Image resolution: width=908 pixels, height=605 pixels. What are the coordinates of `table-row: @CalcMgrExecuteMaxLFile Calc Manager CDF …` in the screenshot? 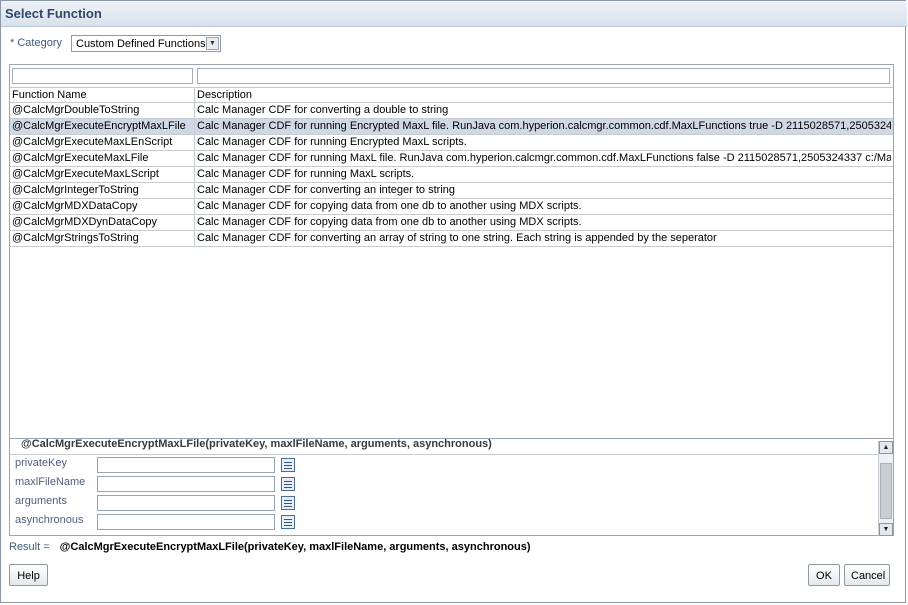 It's located at (451, 159).